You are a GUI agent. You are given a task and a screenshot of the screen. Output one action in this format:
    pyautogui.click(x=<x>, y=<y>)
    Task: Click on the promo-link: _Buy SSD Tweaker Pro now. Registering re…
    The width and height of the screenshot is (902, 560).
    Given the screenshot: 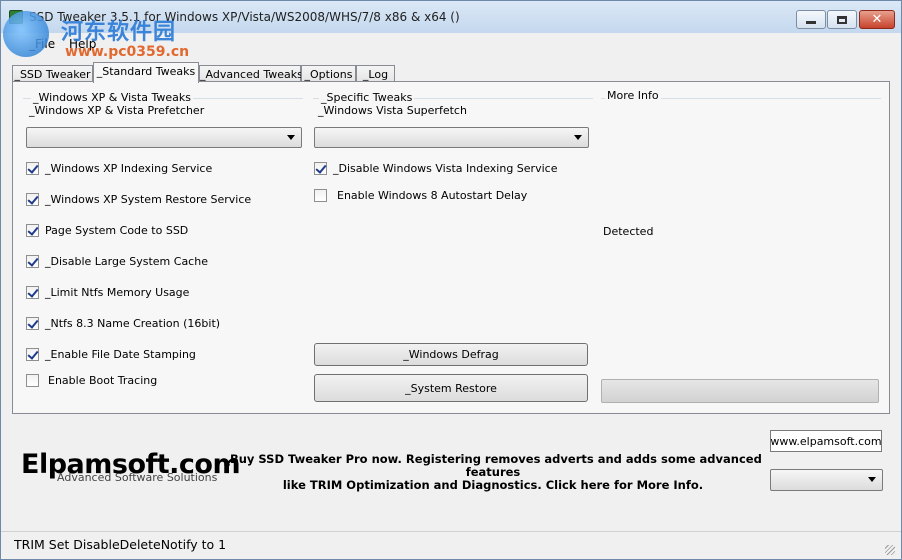 What is the action you would take?
    pyautogui.click(x=493, y=472)
    